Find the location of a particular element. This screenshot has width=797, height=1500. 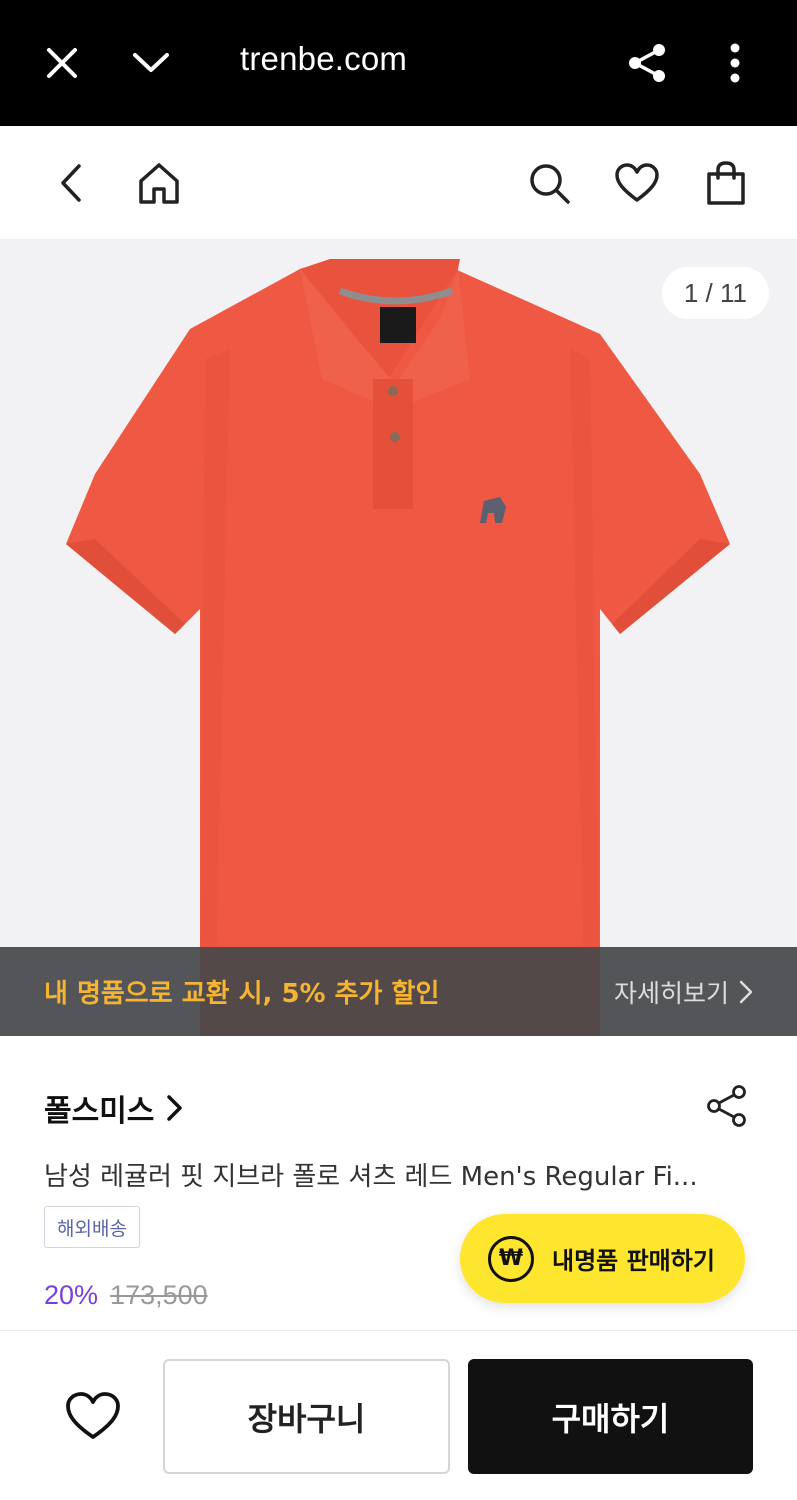

bottom-action-bar: 장바구니 구매하기 is located at coordinates (398, 1415).